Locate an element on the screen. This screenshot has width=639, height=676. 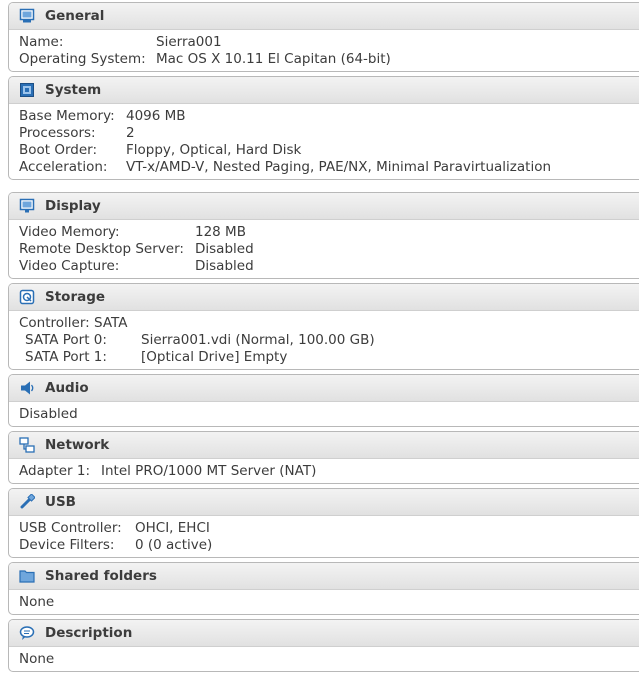
audio-status: Disabled is located at coordinates (48, 414).